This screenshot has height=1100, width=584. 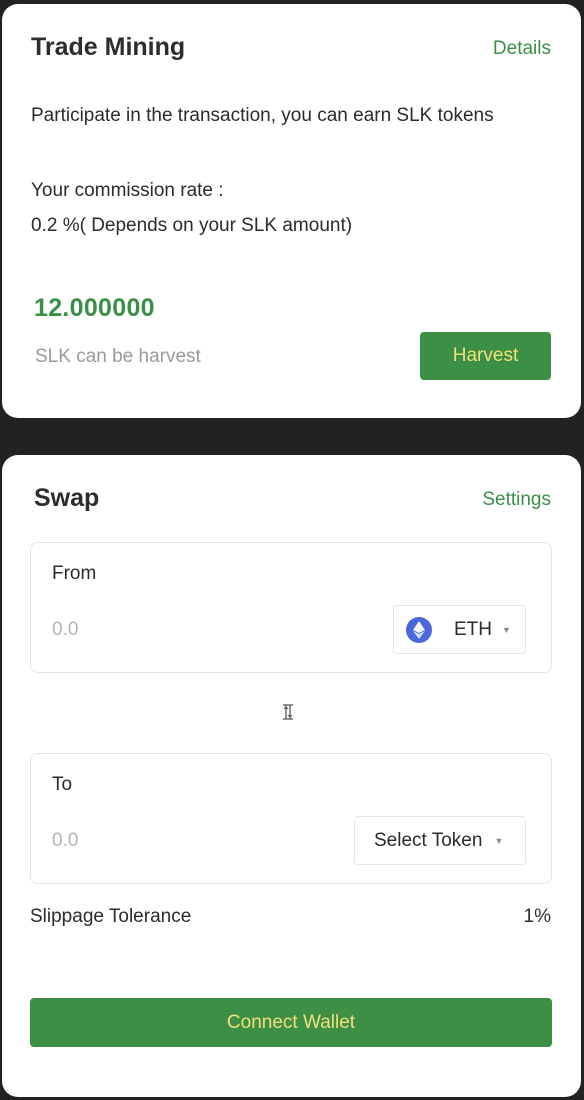 I want to click on from-panel: From ETH ▼, so click(x=291, y=607).